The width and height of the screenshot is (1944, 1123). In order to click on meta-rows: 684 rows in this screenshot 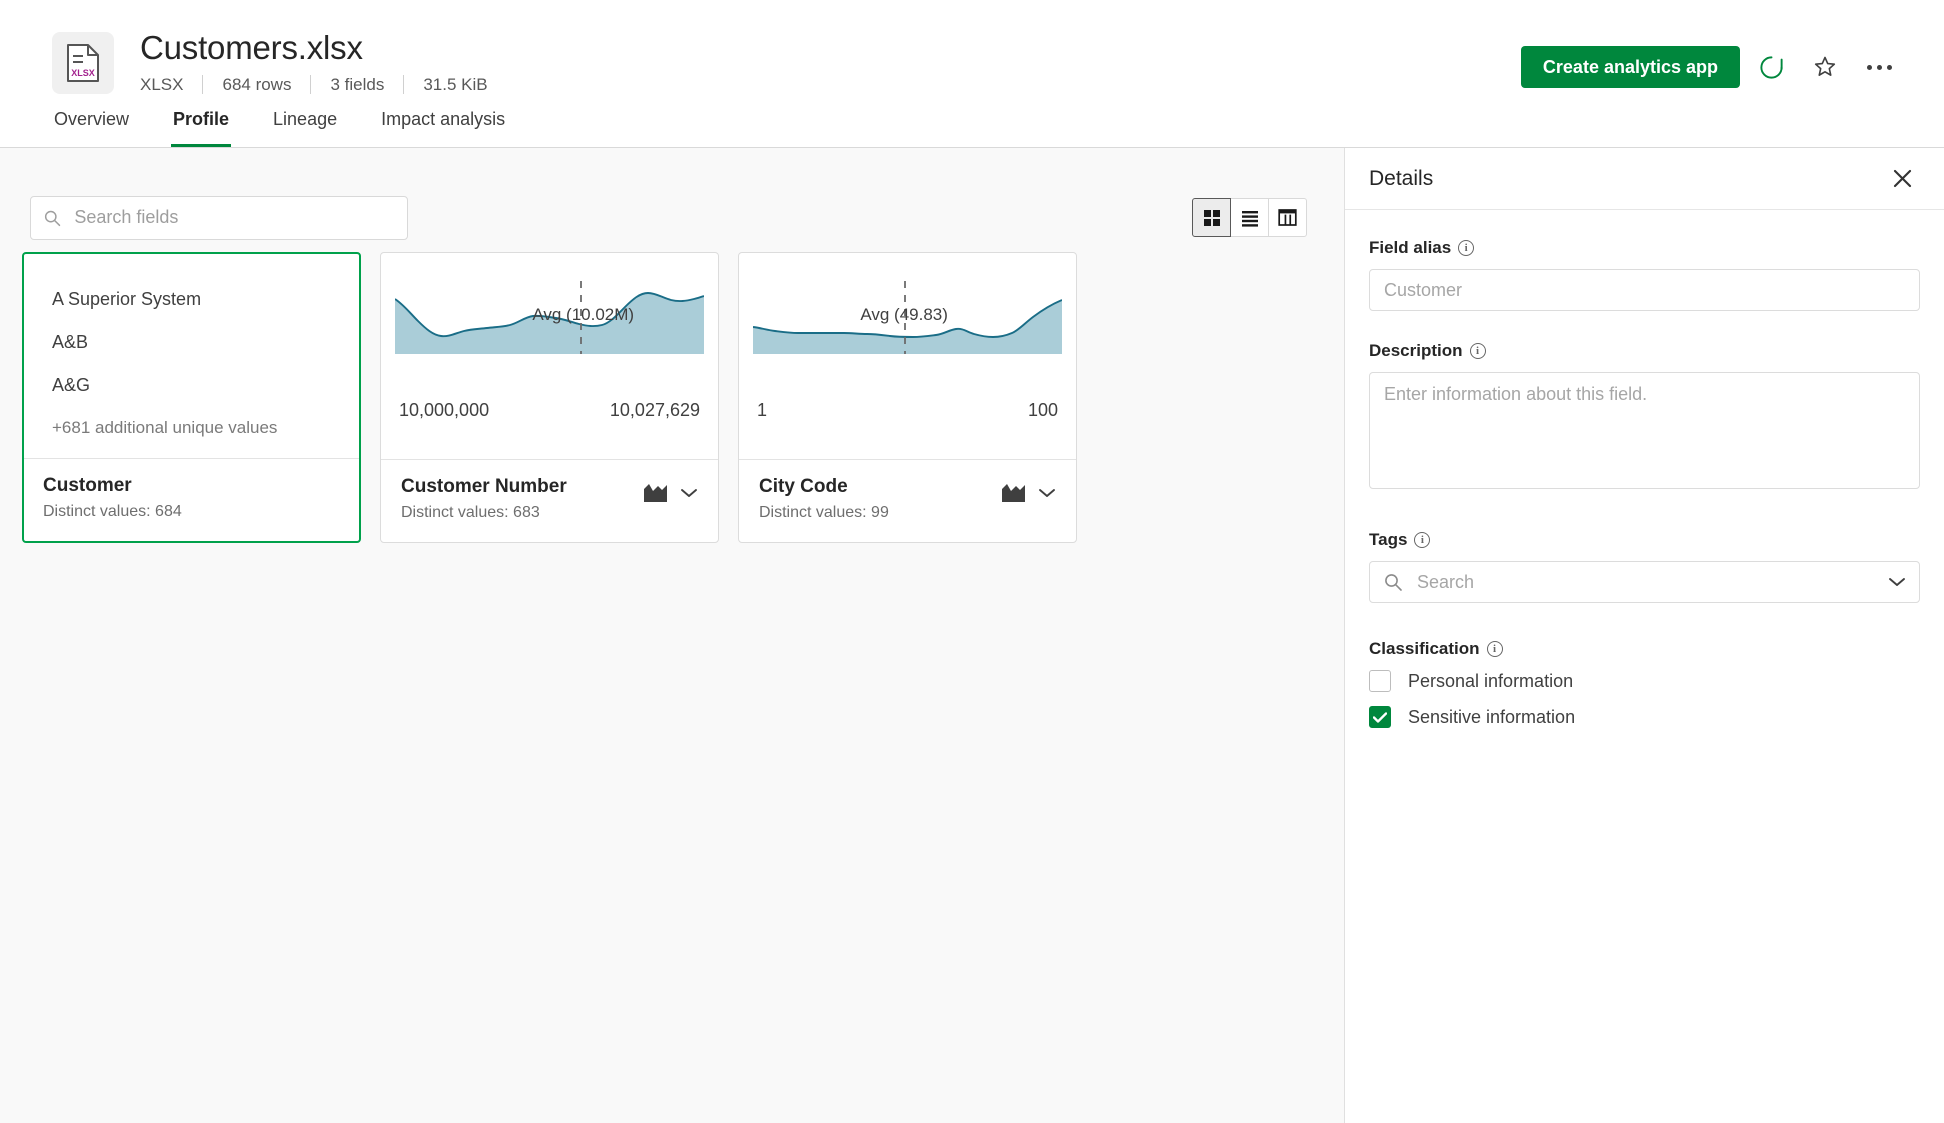, I will do `click(257, 84)`.